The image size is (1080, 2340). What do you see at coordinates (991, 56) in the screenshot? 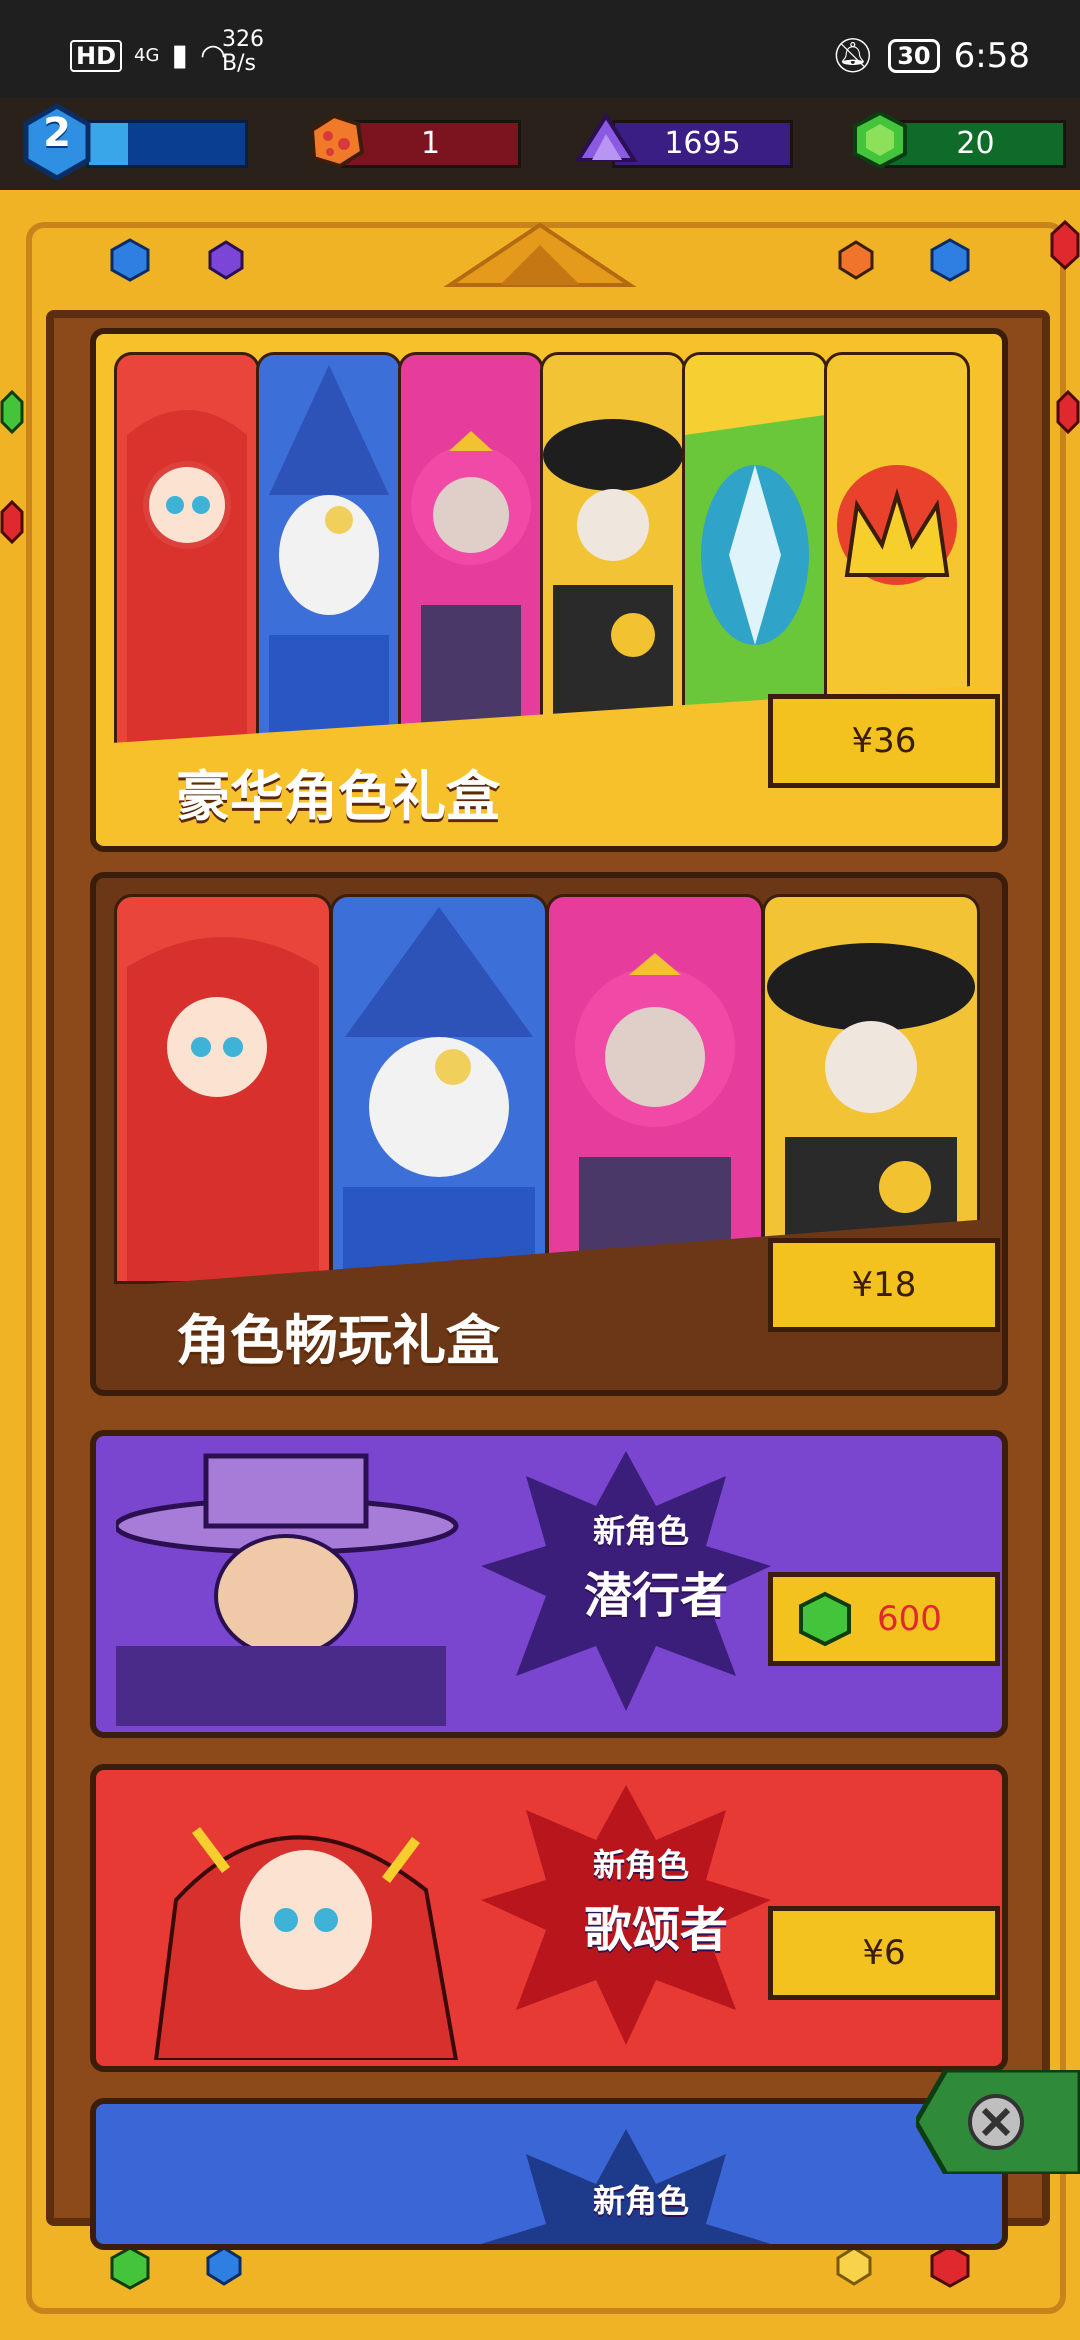
I see `clock: 6:58` at bounding box center [991, 56].